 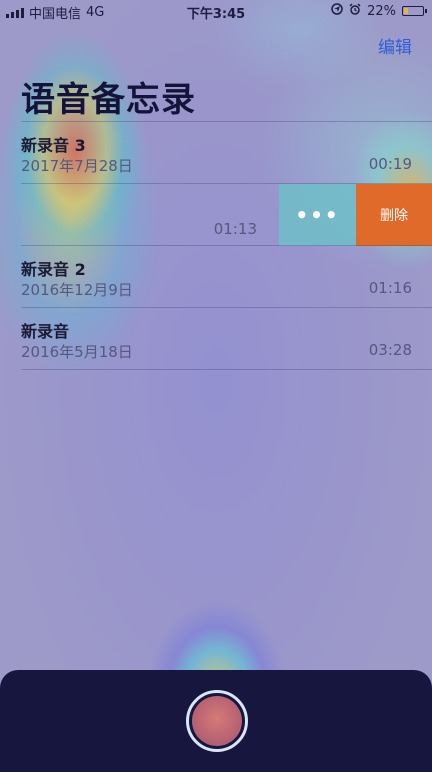 What do you see at coordinates (337, 11) in the screenshot?
I see `location-icon` at bounding box center [337, 11].